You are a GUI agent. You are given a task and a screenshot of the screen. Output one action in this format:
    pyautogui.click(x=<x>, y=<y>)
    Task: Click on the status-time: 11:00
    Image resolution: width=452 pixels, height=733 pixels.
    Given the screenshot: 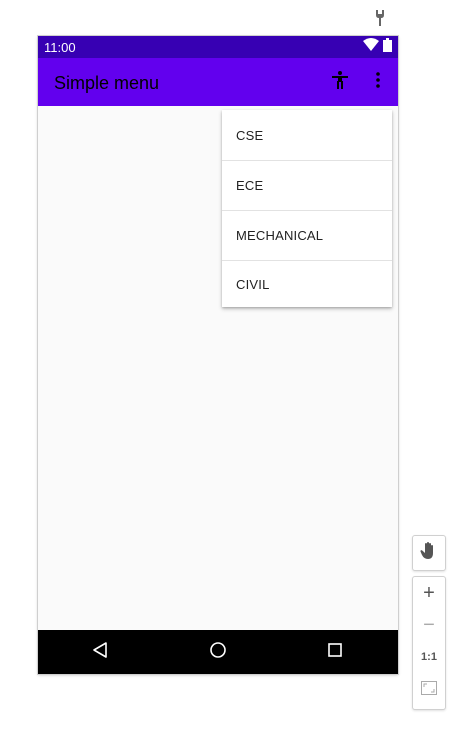 What is the action you would take?
    pyautogui.click(x=60, y=47)
    